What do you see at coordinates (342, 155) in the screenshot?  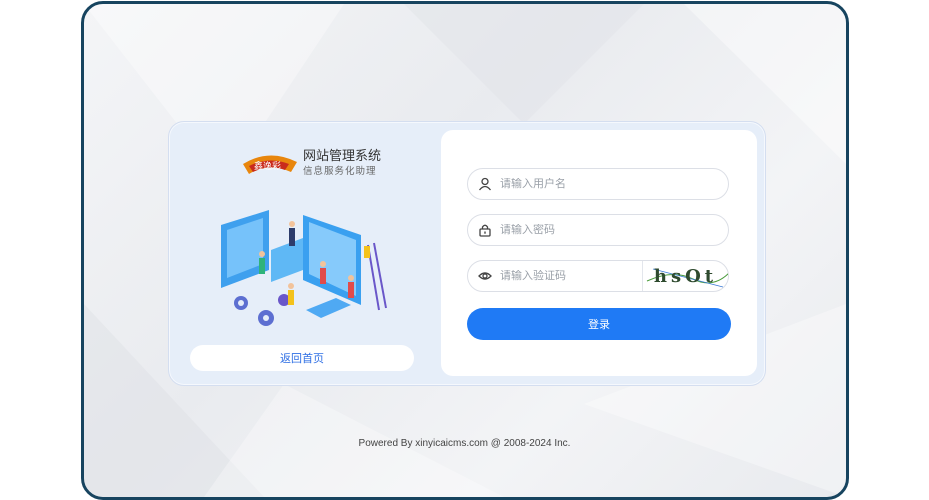 I see `system-name: 网站管理系统` at bounding box center [342, 155].